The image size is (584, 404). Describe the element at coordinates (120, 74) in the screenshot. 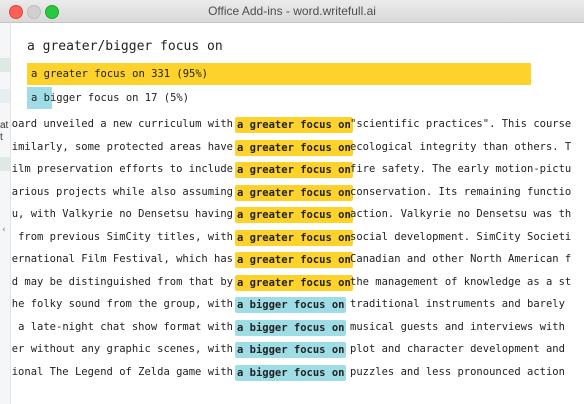

I see `variant-label: a greater focus on 331 (95%)` at that location.